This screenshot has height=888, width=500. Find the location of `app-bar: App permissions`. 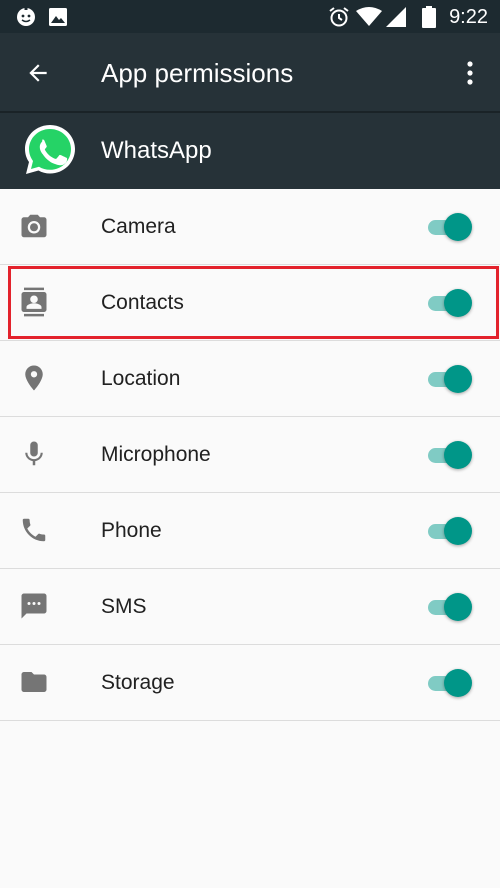

app-bar: App permissions is located at coordinates (250, 72).